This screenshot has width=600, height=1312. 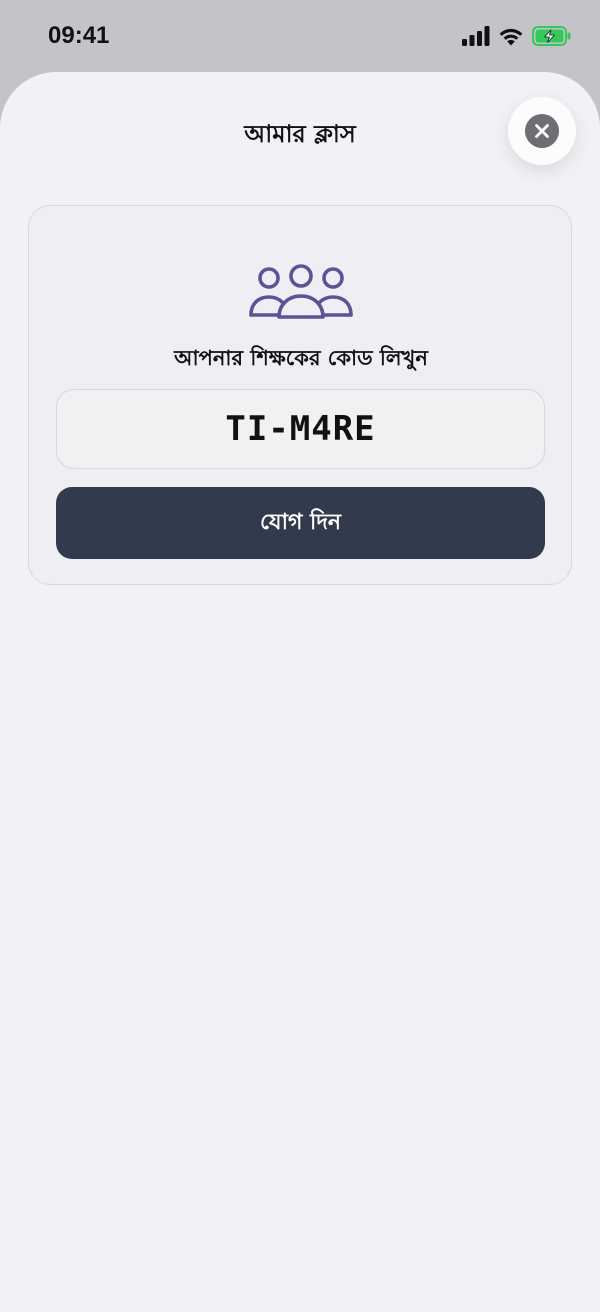 I want to click on group-users-icon, so click(x=301, y=291).